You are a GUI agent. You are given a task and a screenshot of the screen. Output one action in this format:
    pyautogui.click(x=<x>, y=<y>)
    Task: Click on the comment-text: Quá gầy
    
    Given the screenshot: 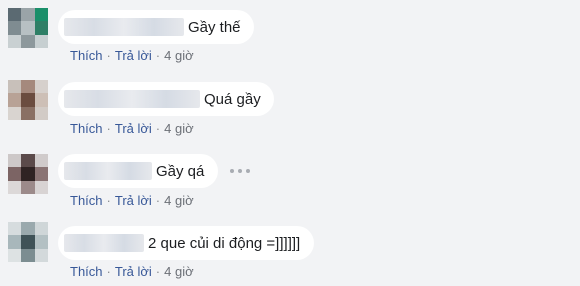 What is the action you would take?
    pyautogui.click(x=232, y=99)
    